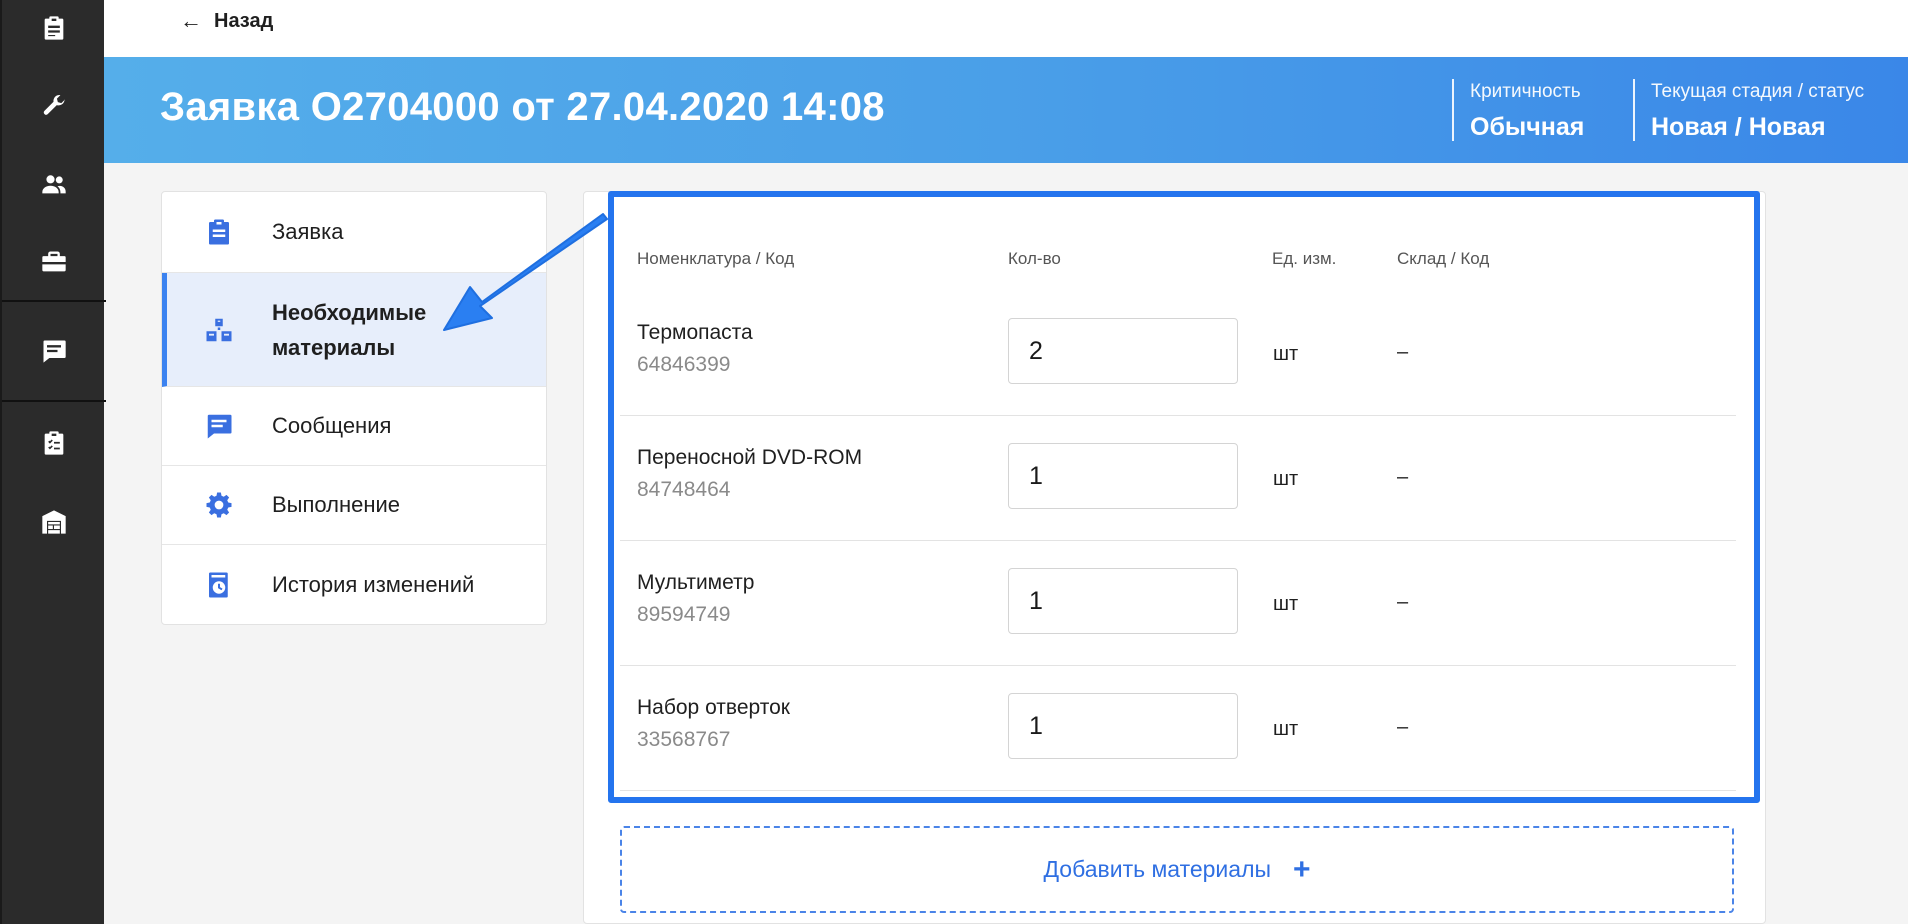  What do you see at coordinates (1304, 258) in the screenshot?
I see `column-header-unit: Ед. изм.` at bounding box center [1304, 258].